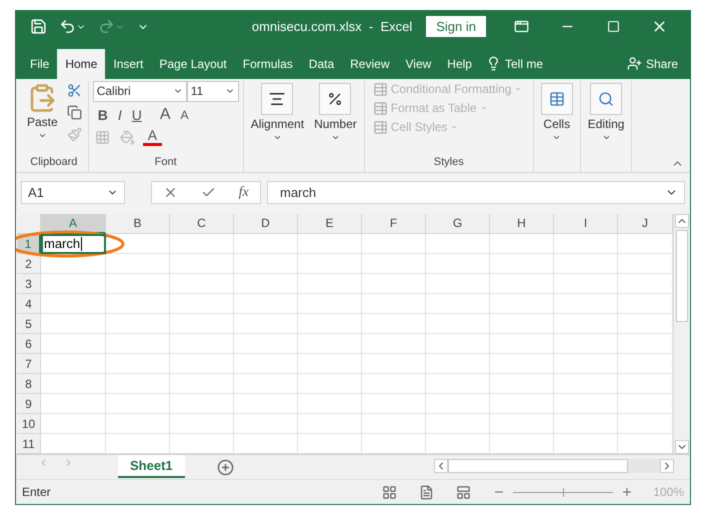 Image resolution: width=703 pixels, height=514 pixels. What do you see at coordinates (29, 284) in the screenshot?
I see `row-header: 3` at bounding box center [29, 284].